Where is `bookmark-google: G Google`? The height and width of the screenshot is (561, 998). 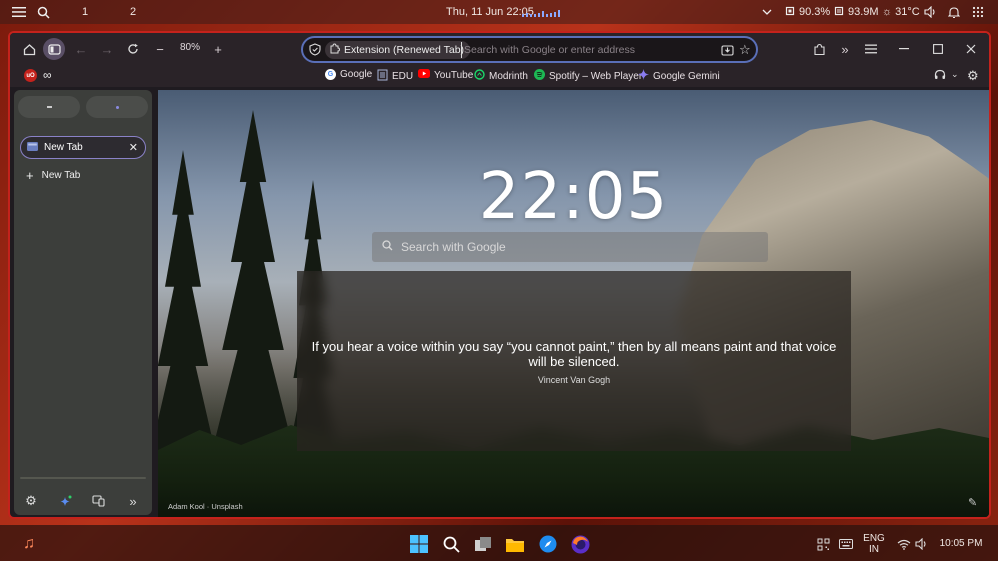 bookmark-google: G Google is located at coordinates (348, 74).